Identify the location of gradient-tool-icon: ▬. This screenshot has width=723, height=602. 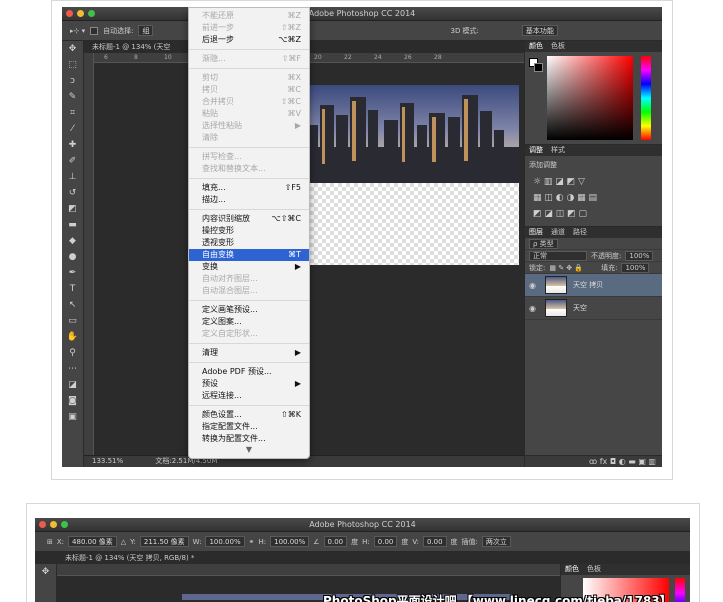
(72, 225).